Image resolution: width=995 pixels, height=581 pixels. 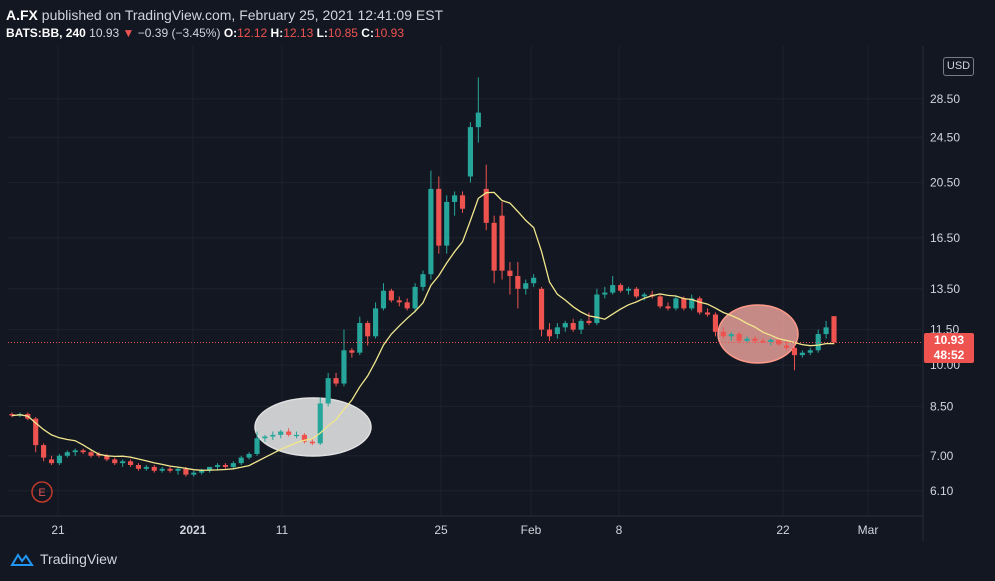 What do you see at coordinates (41, 493) in the screenshot?
I see `event-marker-label: E` at bounding box center [41, 493].